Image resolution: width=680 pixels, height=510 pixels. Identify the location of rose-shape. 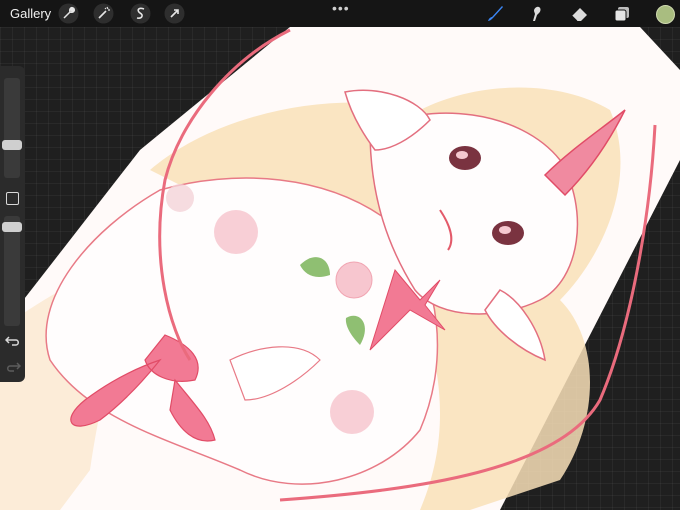
(354, 280).